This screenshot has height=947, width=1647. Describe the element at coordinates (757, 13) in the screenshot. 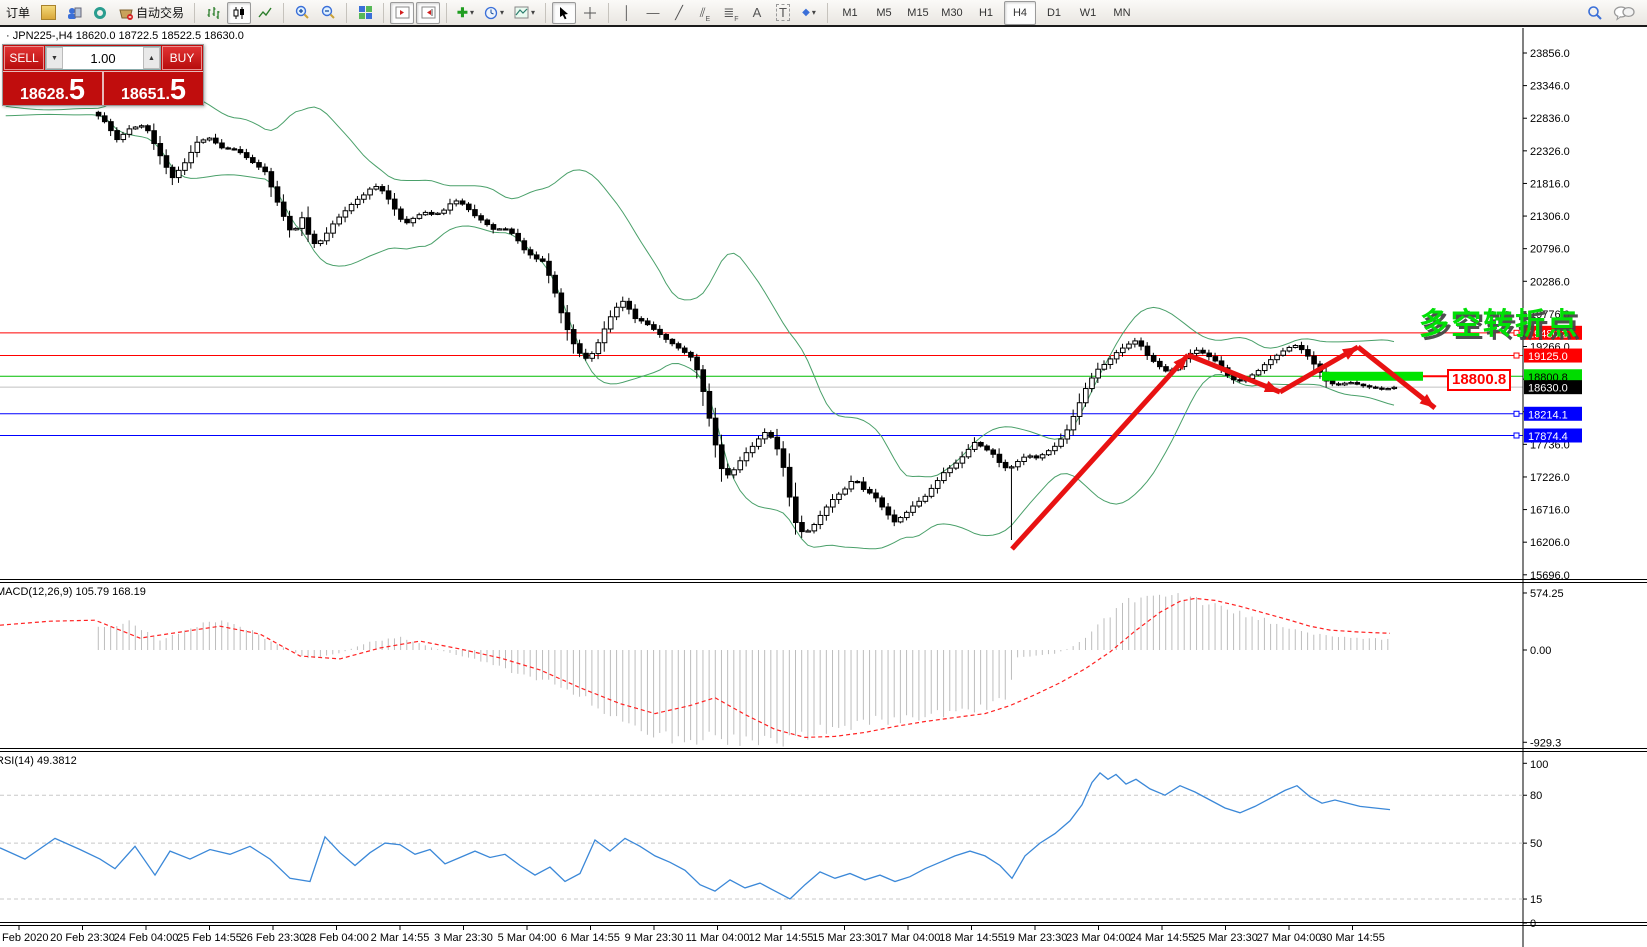

I see `text-tool-button: A` at that location.